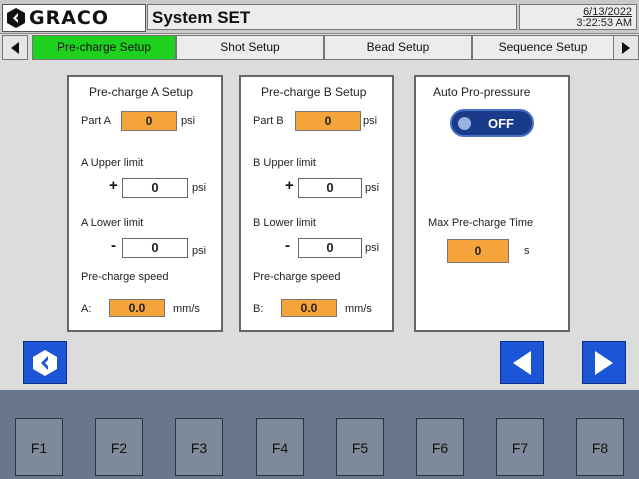 Image resolution: width=639 pixels, height=479 pixels. I want to click on next-screen-button, so click(604, 362).